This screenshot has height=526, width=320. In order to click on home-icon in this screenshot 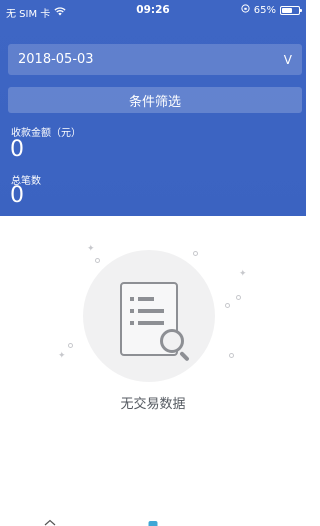, I will do `click(50, 521)`.